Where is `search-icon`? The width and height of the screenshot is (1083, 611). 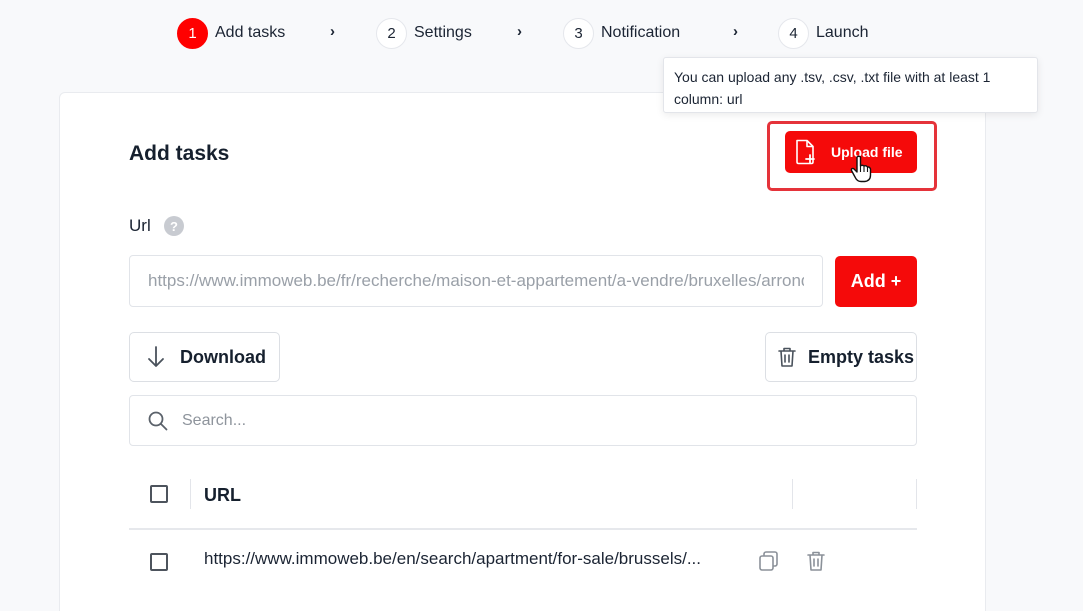
search-icon is located at coordinates (158, 420).